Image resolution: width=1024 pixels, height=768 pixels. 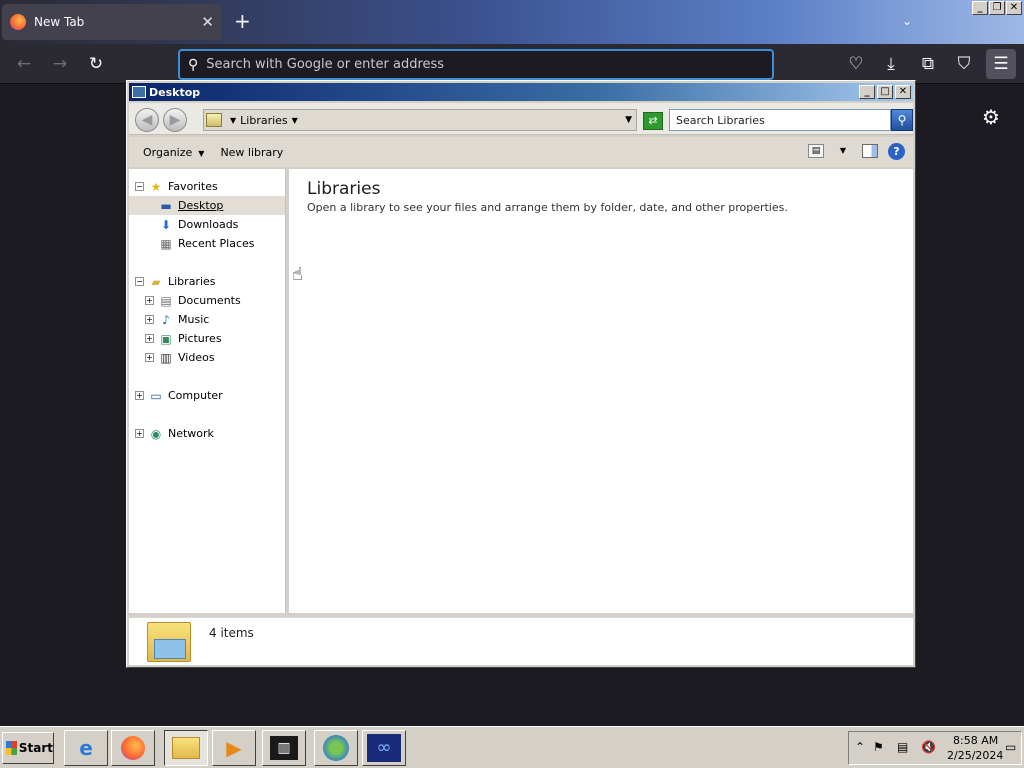 What do you see at coordinates (928, 64) in the screenshot?
I see `extensions-puzzle-icon: ⧉` at bounding box center [928, 64].